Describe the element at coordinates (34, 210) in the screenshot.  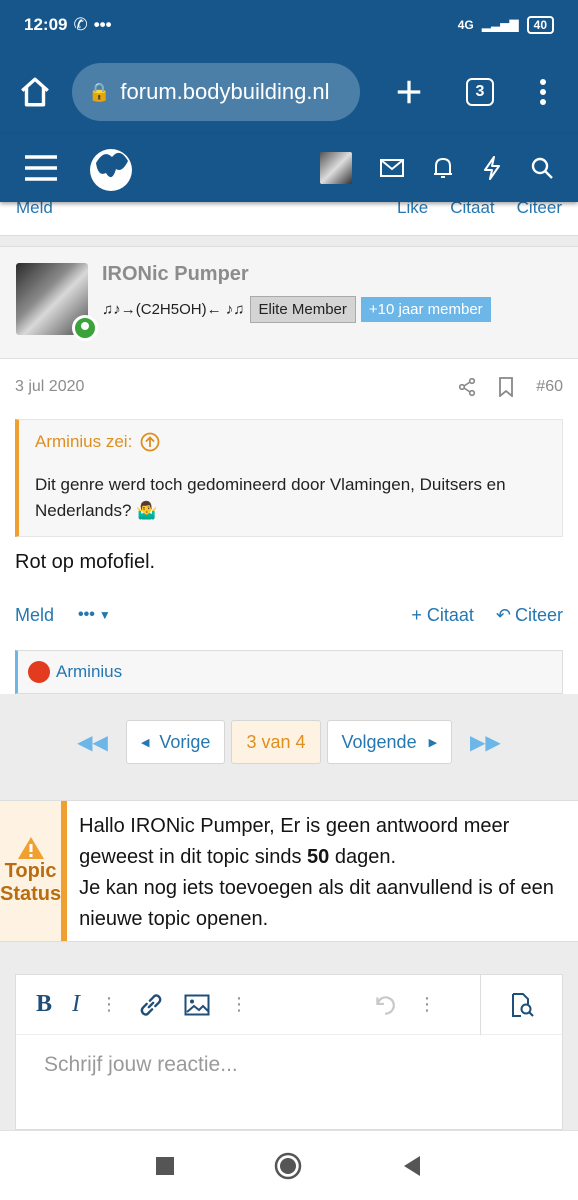
I see `prev-report-link: Meld` at that location.